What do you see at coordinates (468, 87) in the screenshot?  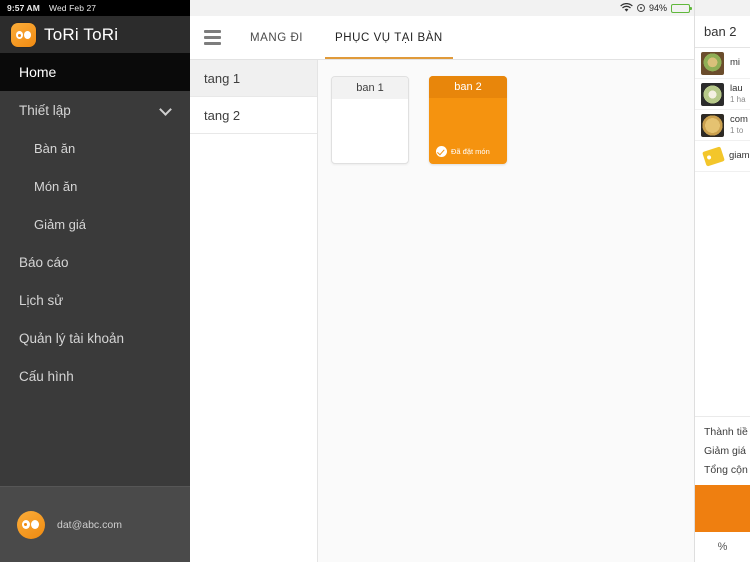 I see `table-name: ban 2` at bounding box center [468, 87].